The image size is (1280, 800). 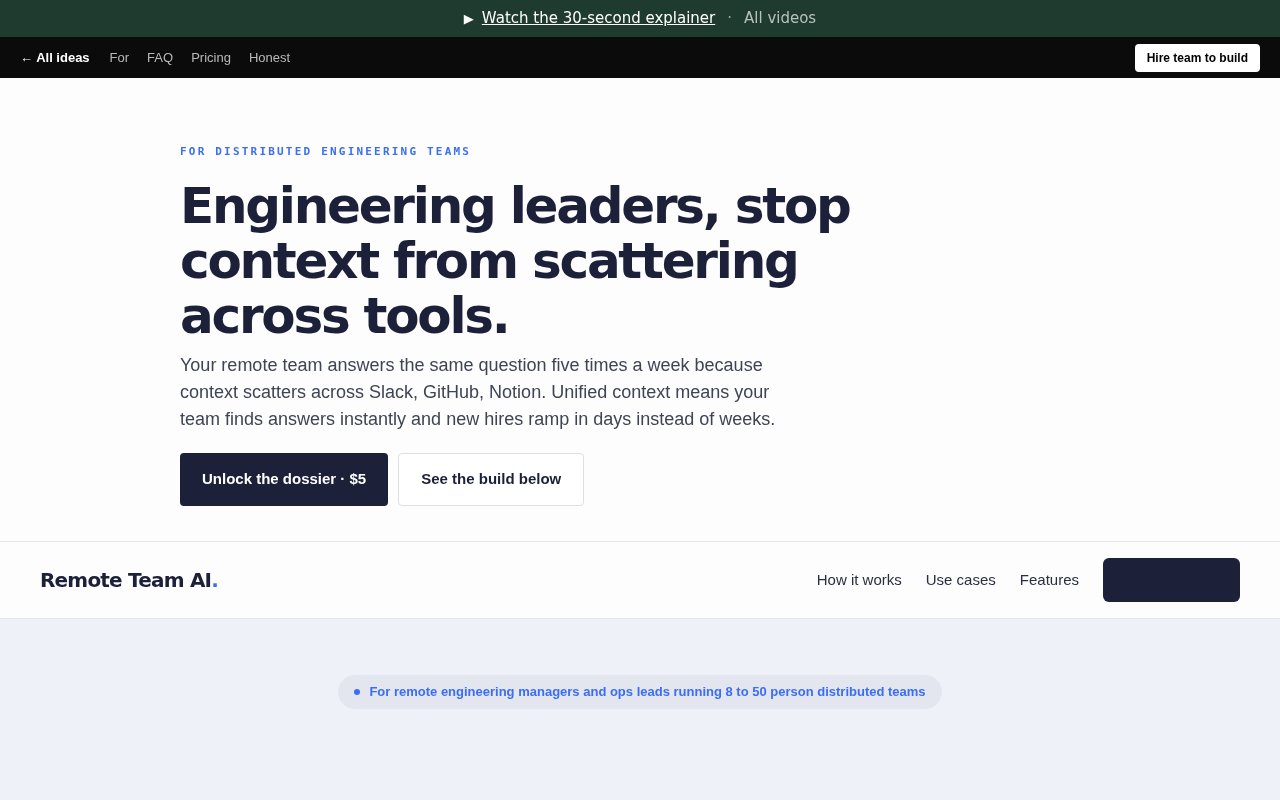 What do you see at coordinates (126, 580) in the screenshot?
I see `brand-name: Remote Team AI` at bounding box center [126, 580].